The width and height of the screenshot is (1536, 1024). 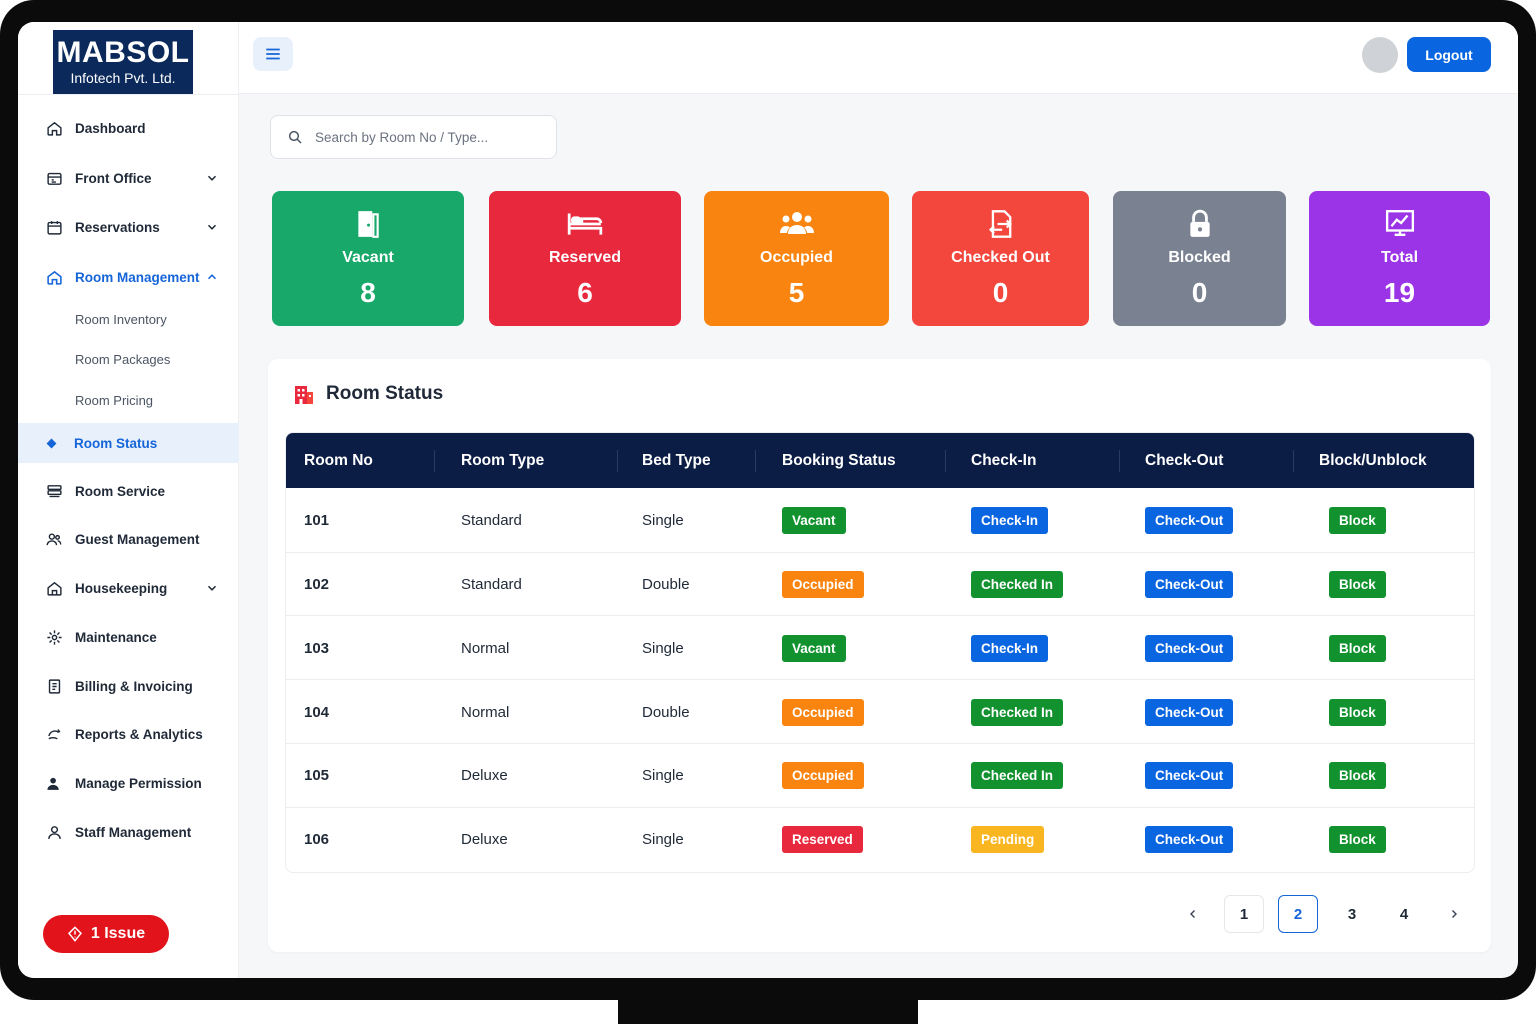 What do you see at coordinates (1184, 460) in the screenshot?
I see `column-header-check-out: Check-Out` at bounding box center [1184, 460].